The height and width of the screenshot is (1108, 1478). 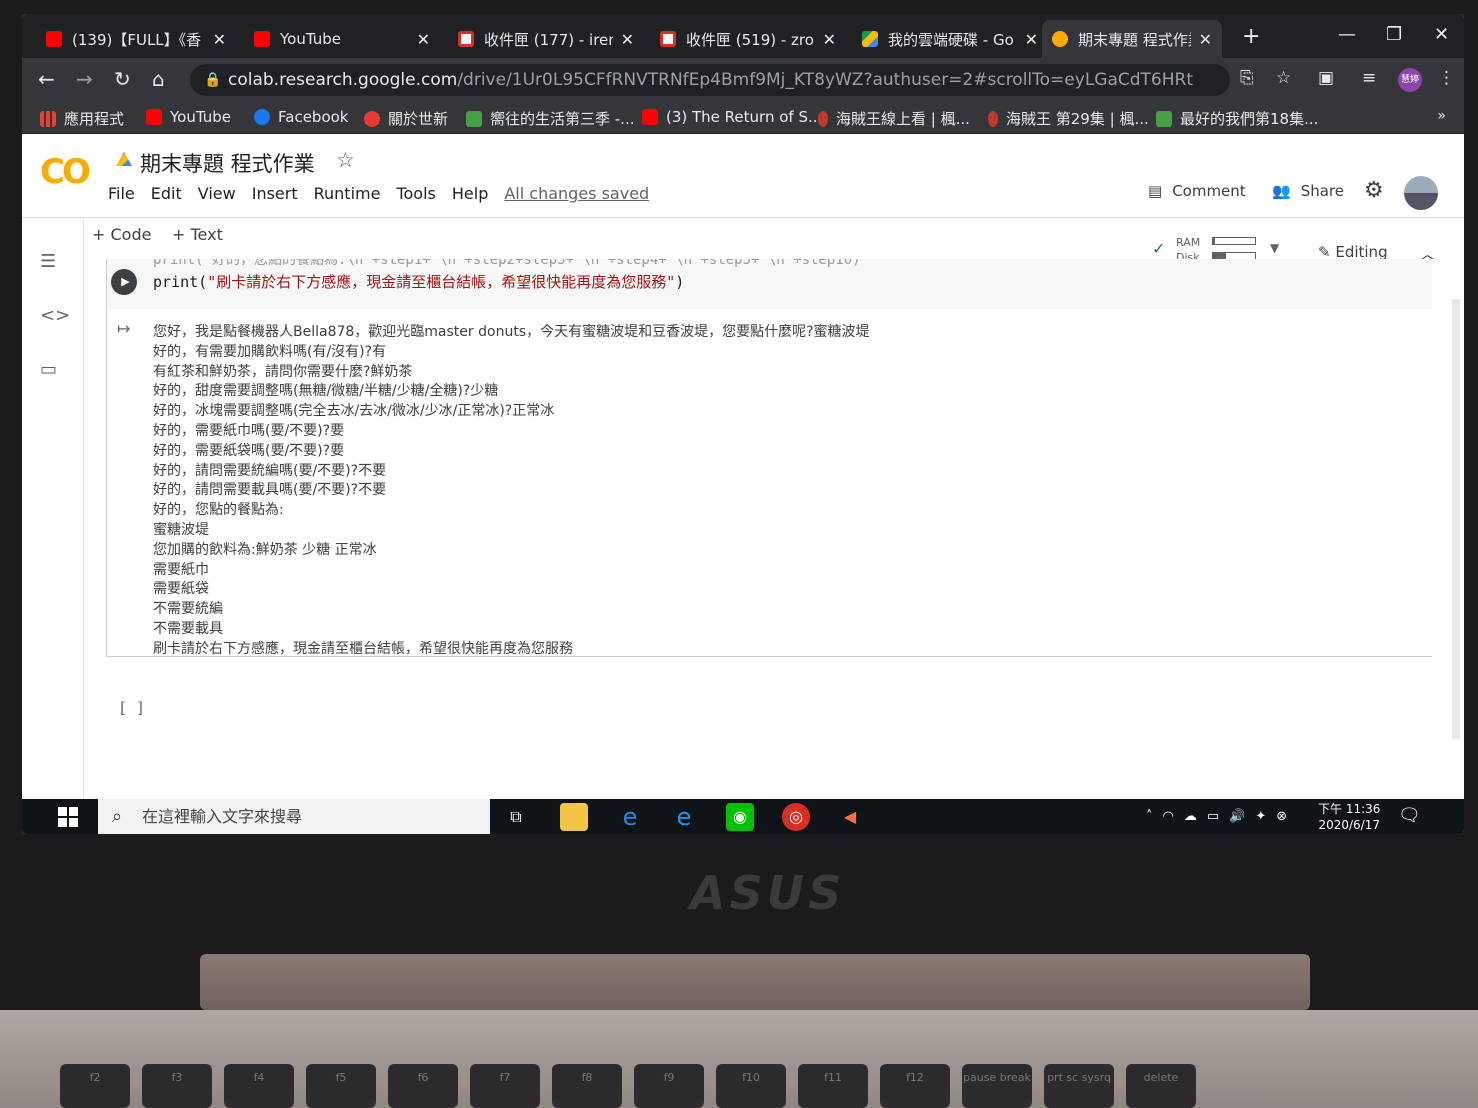 I want to click on browser-tab: 收件匣 (177) - irene ✕, so click(x=546, y=39).